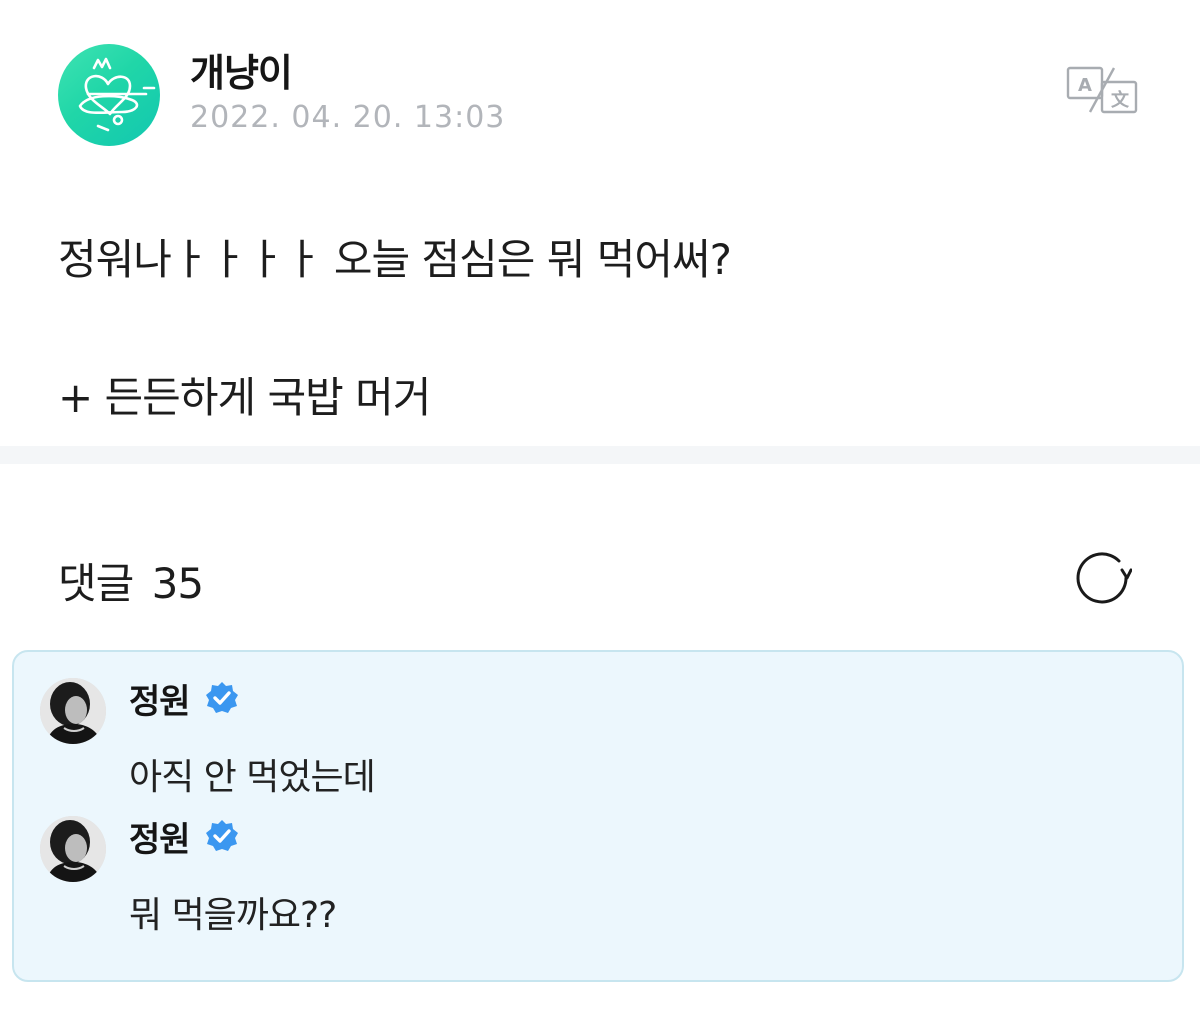  What do you see at coordinates (598, 863) in the screenshot?
I see `comment-item: 정원 뭐 먹을까요??` at bounding box center [598, 863].